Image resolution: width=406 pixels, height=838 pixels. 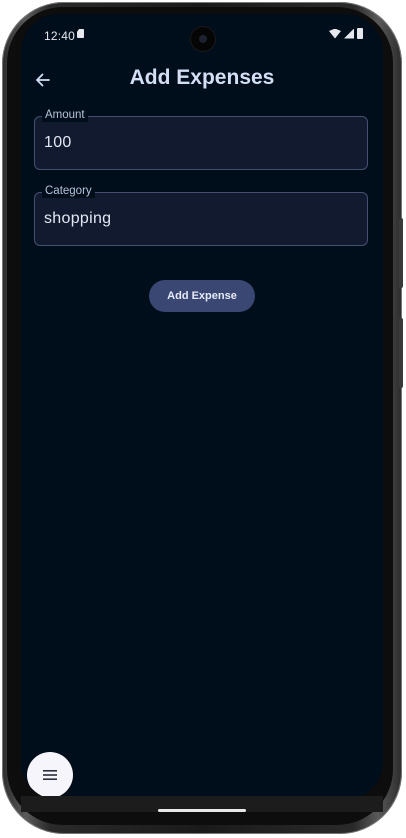 I want to click on status-bar: 12:40, so click(x=202, y=35).